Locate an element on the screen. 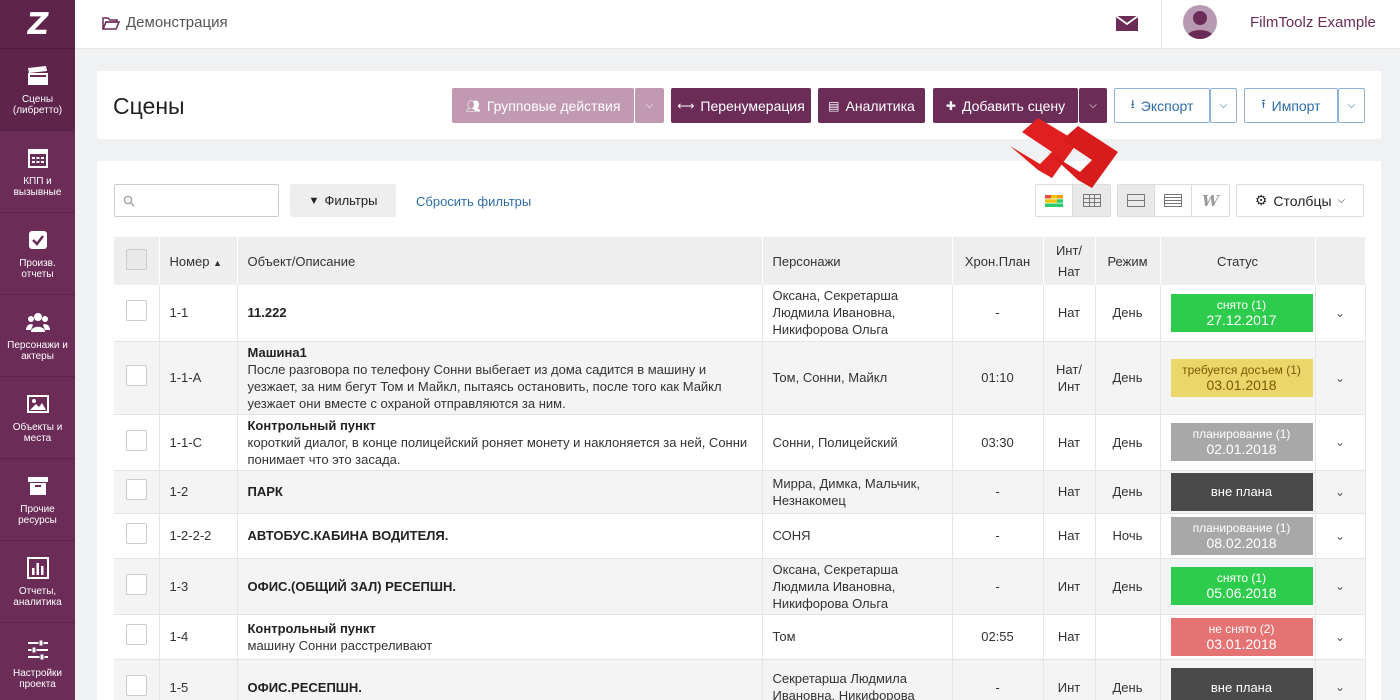 The image size is (1400, 700). row-select-cell is located at coordinates (137, 378).